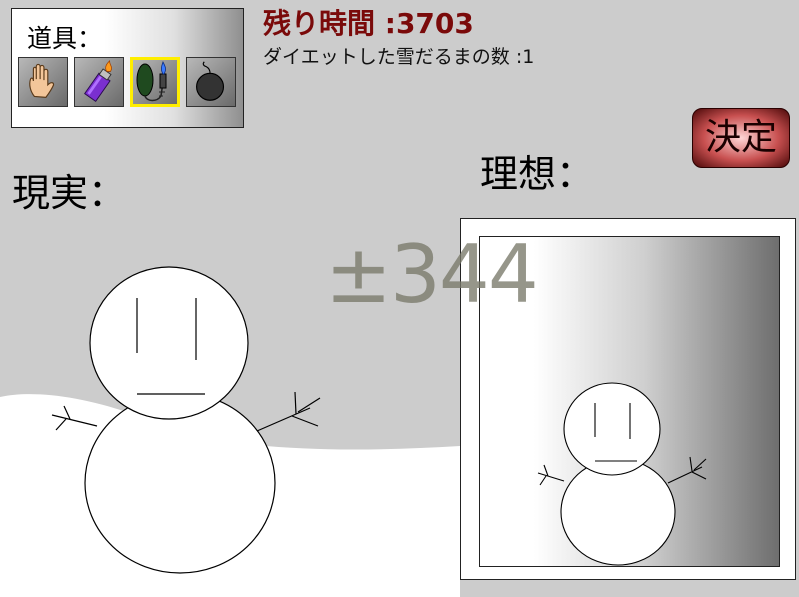  What do you see at coordinates (65, 38) in the screenshot?
I see `tool-panel-title: 道具：` at bounding box center [65, 38].